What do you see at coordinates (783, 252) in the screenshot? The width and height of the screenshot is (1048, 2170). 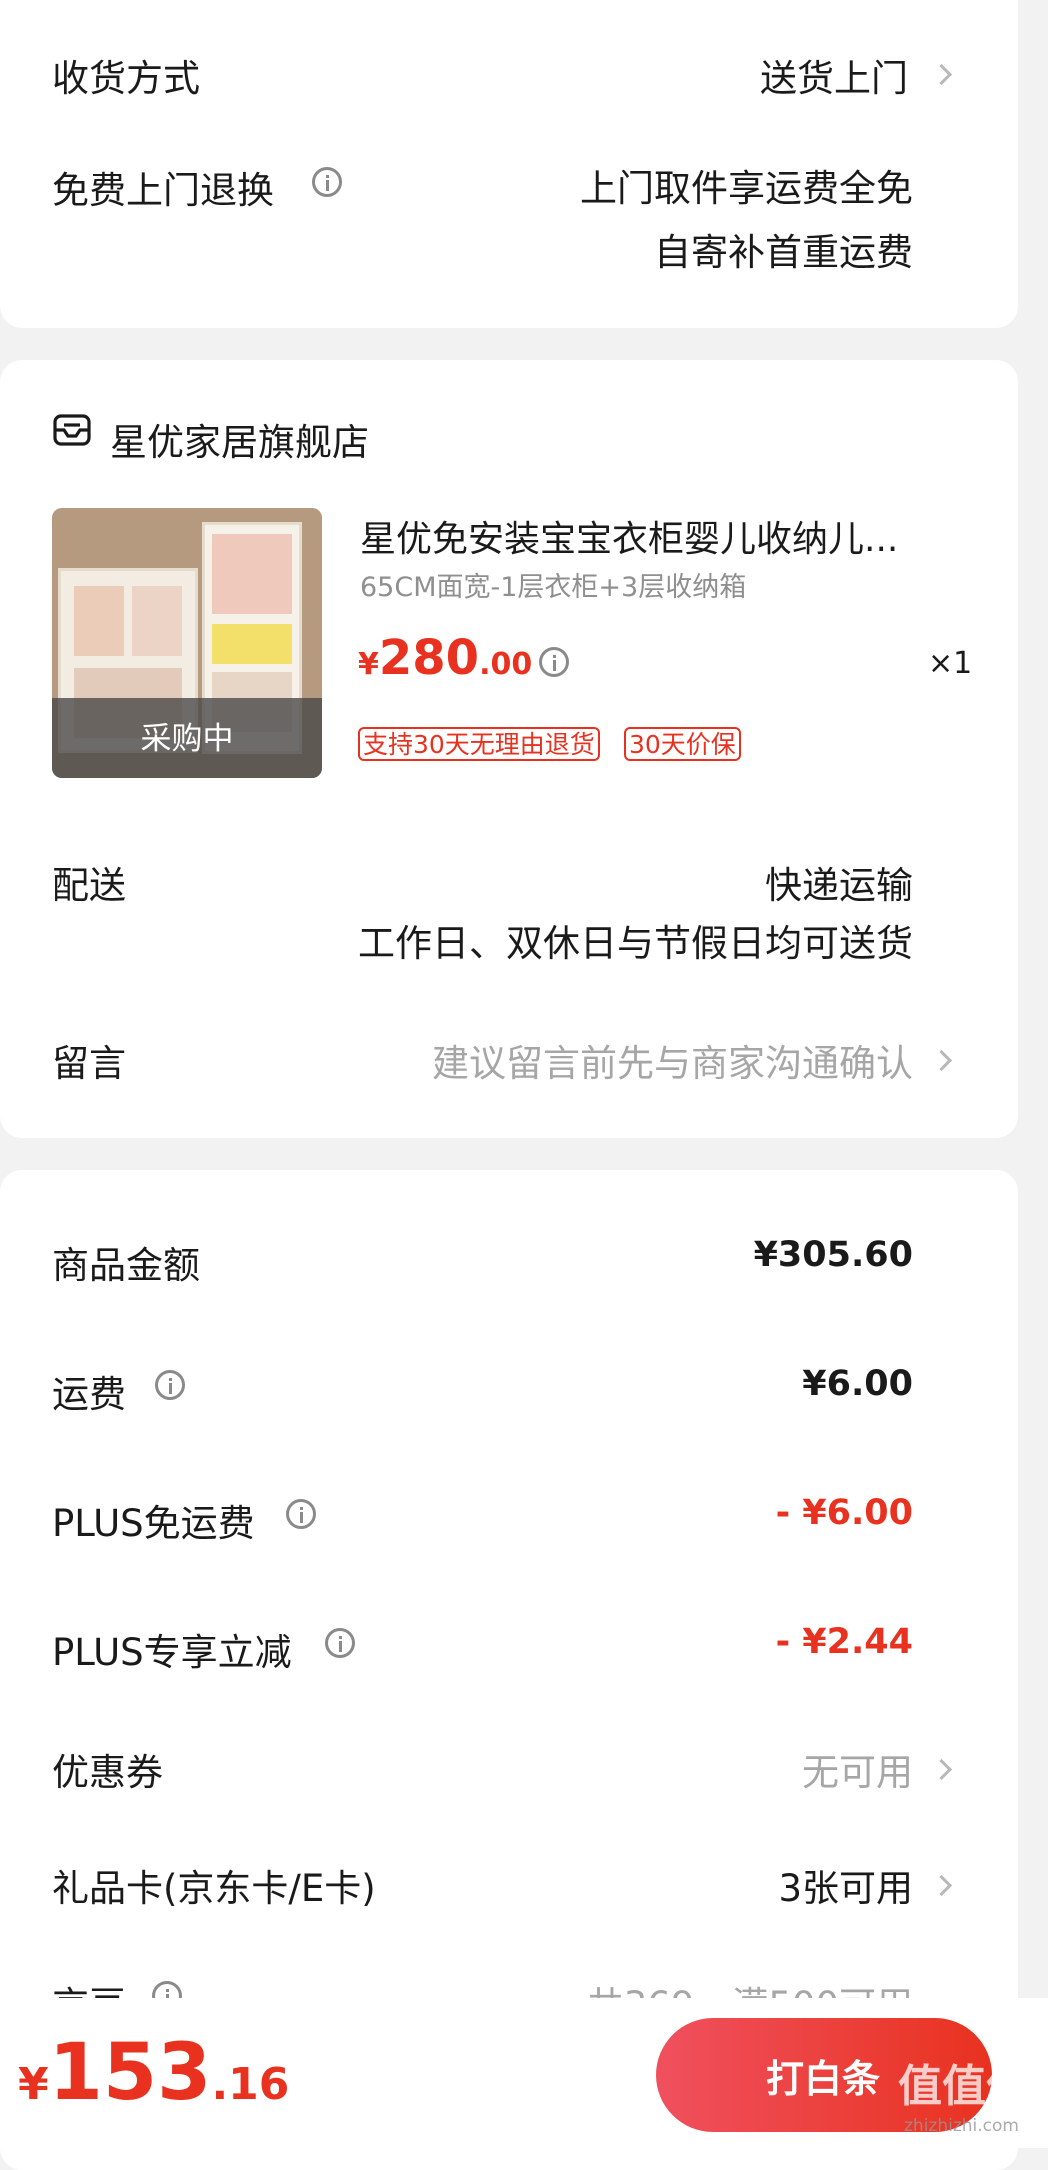 I see `free-return-line2: 自寄补首重运费` at bounding box center [783, 252].